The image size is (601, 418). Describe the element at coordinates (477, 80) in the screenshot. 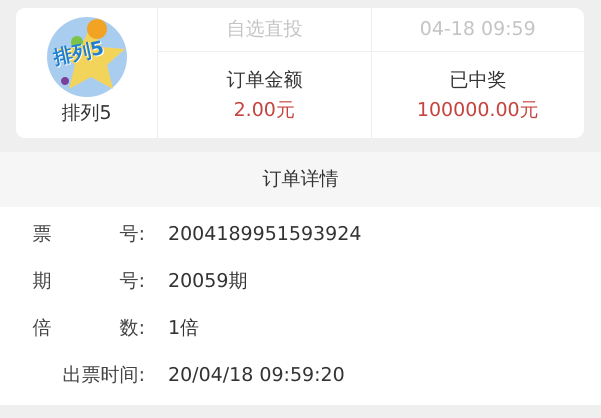

I see `prize-label: 已中奖` at that location.